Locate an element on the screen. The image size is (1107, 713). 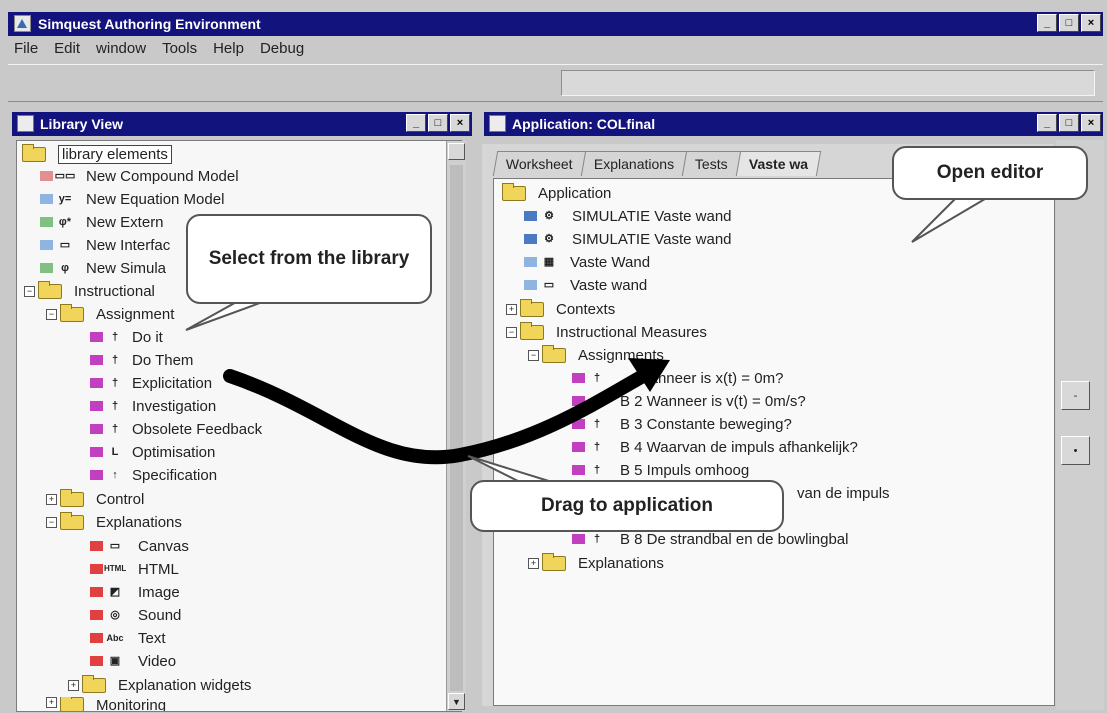
open-callout-tail is located at coordinates (952, 219).